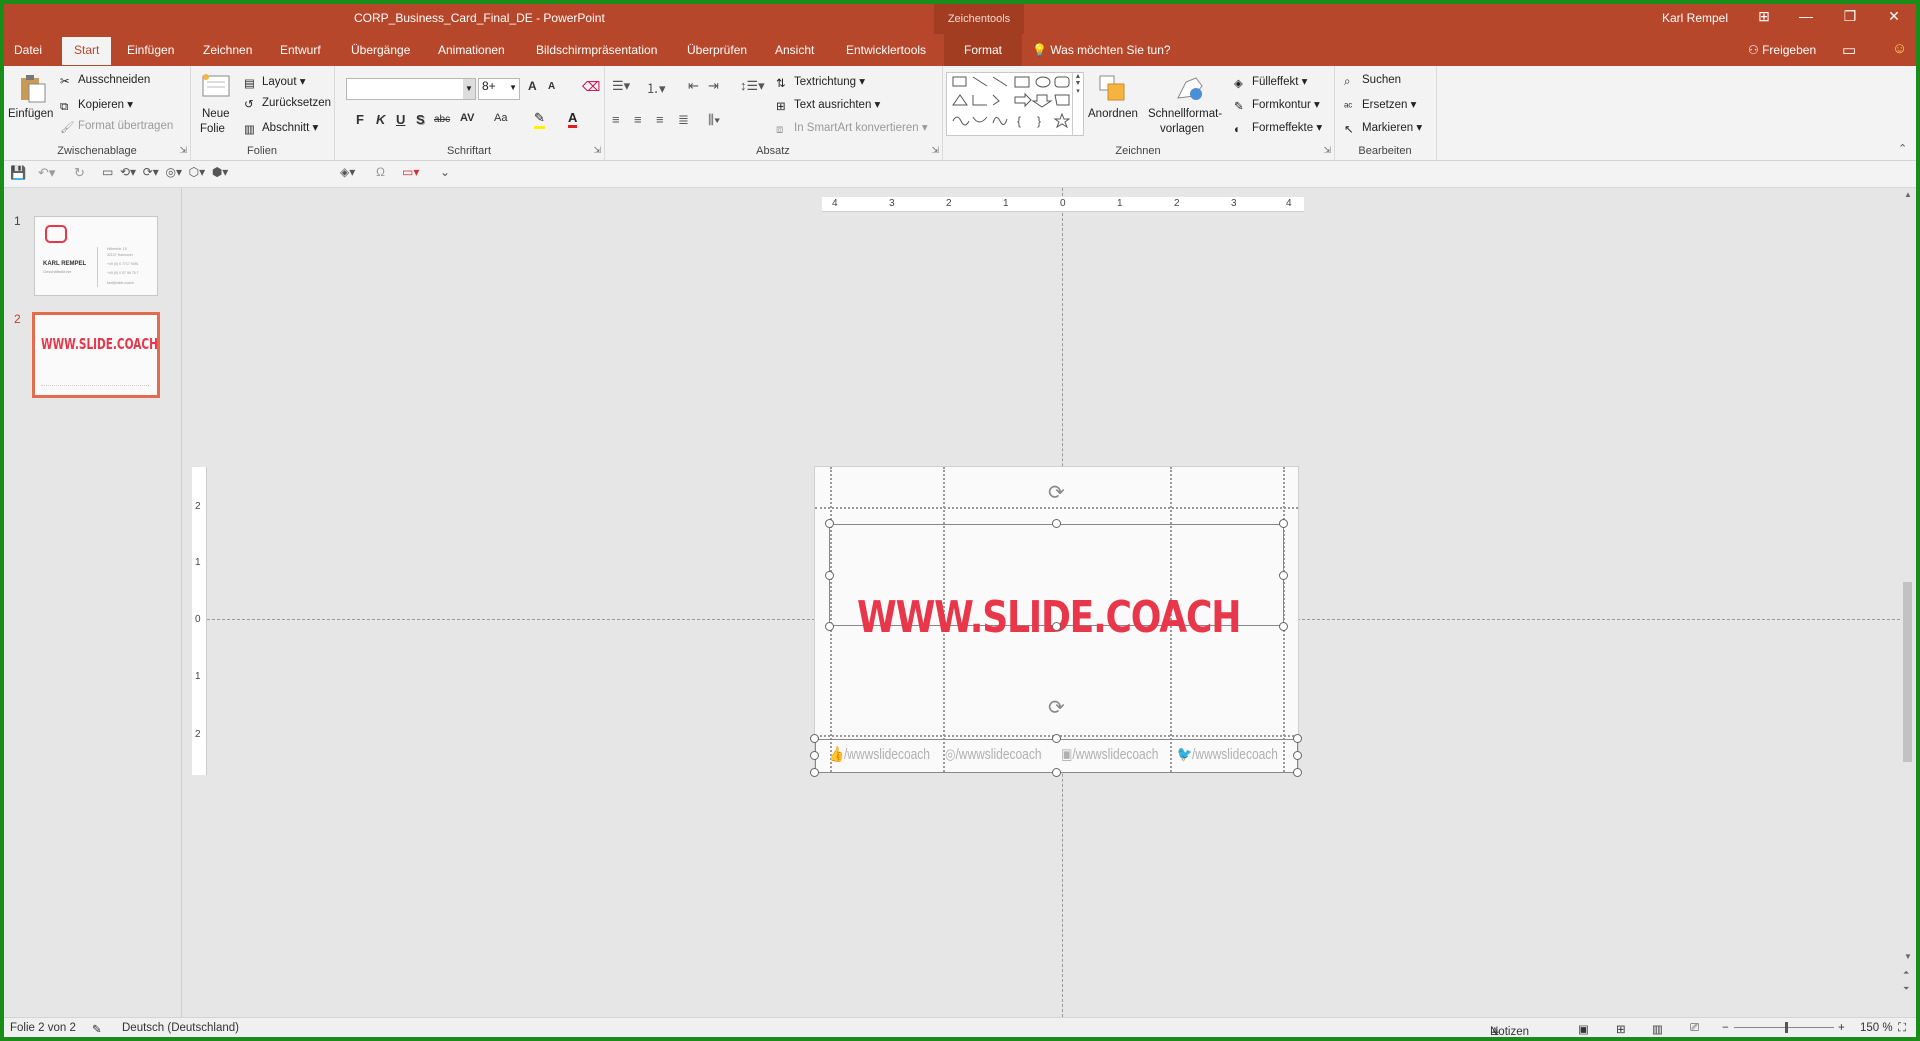 Image resolution: width=1920 pixels, height=1041 pixels. I want to click on grow-font-button: A, so click(532, 86).